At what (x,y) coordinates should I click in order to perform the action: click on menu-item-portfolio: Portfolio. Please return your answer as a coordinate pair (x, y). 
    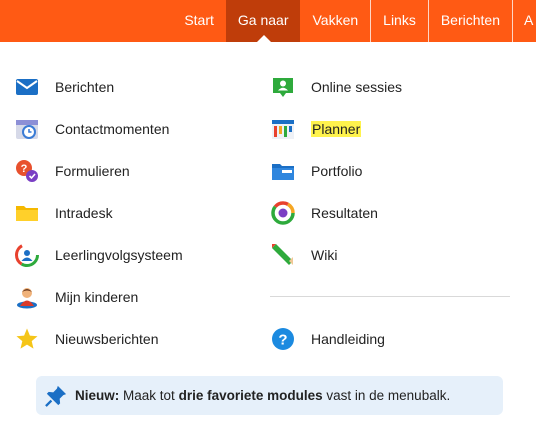
    Looking at the image, I should click on (316, 171).